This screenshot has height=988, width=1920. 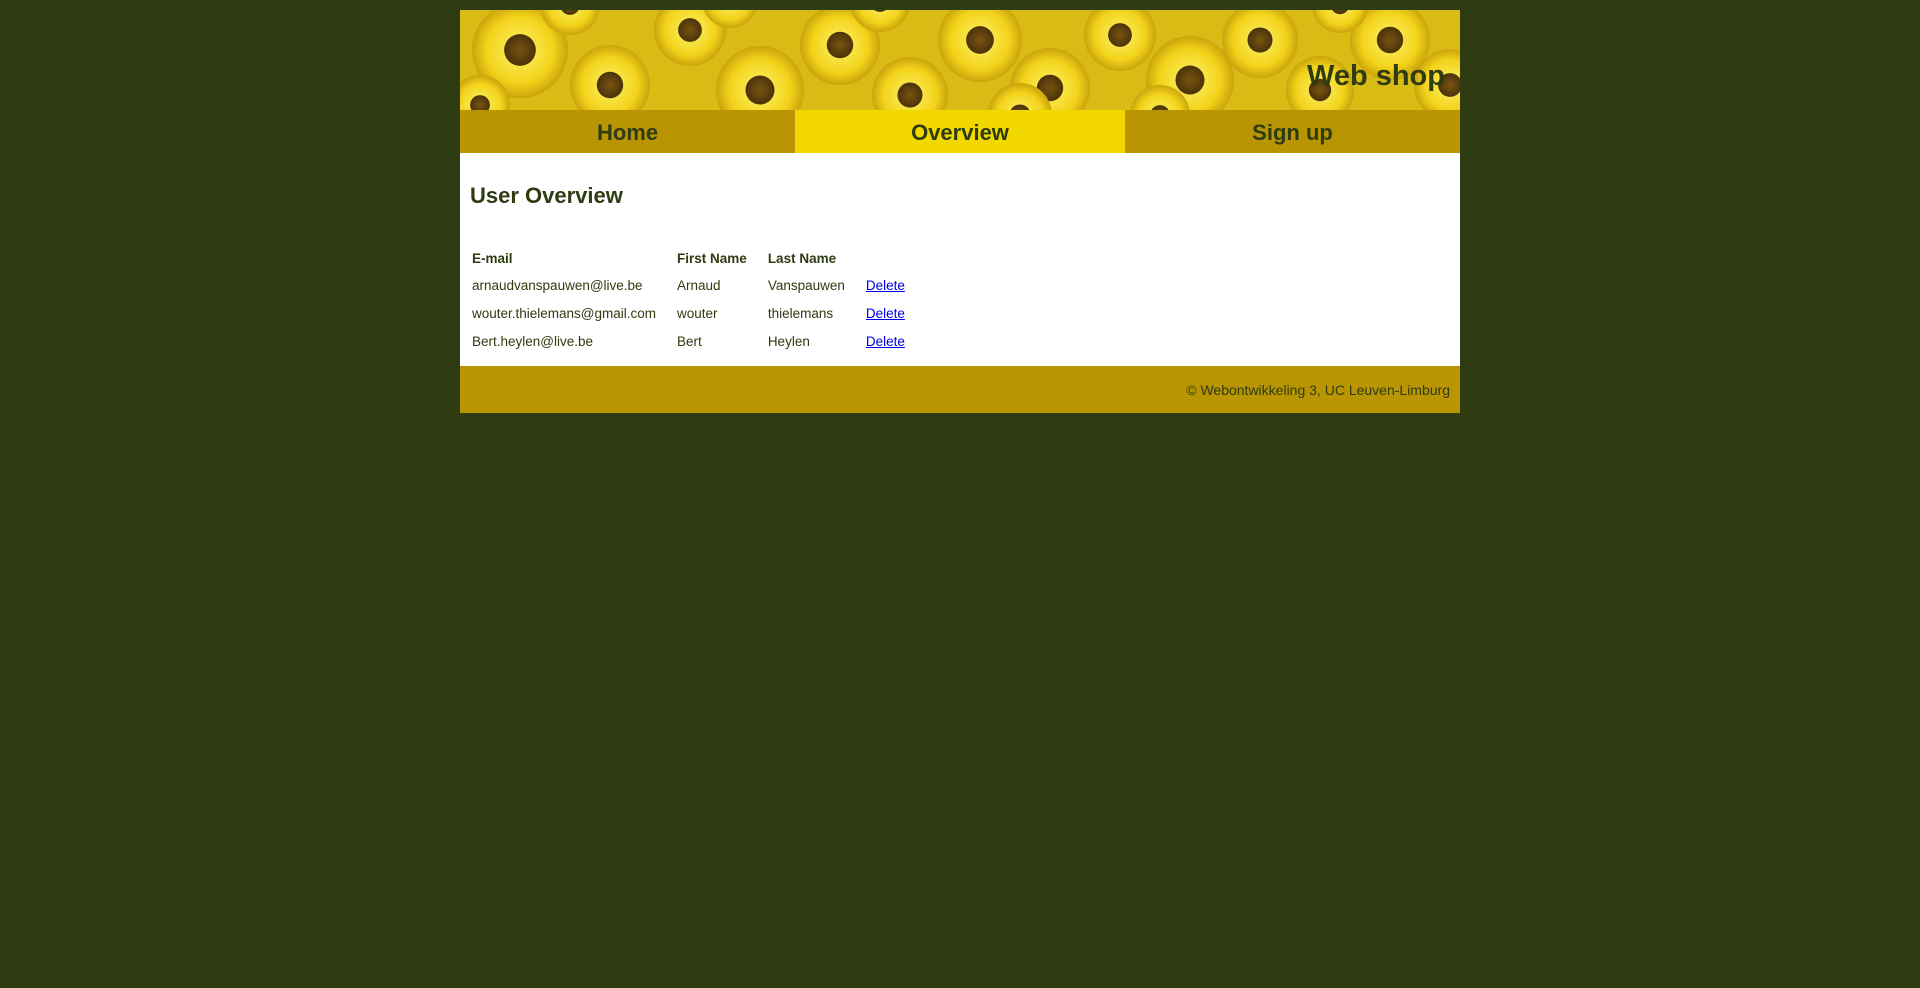 I want to click on table-row: Bert.heylen@live.be Bert Heylen Delete, so click(x=688, y=341).